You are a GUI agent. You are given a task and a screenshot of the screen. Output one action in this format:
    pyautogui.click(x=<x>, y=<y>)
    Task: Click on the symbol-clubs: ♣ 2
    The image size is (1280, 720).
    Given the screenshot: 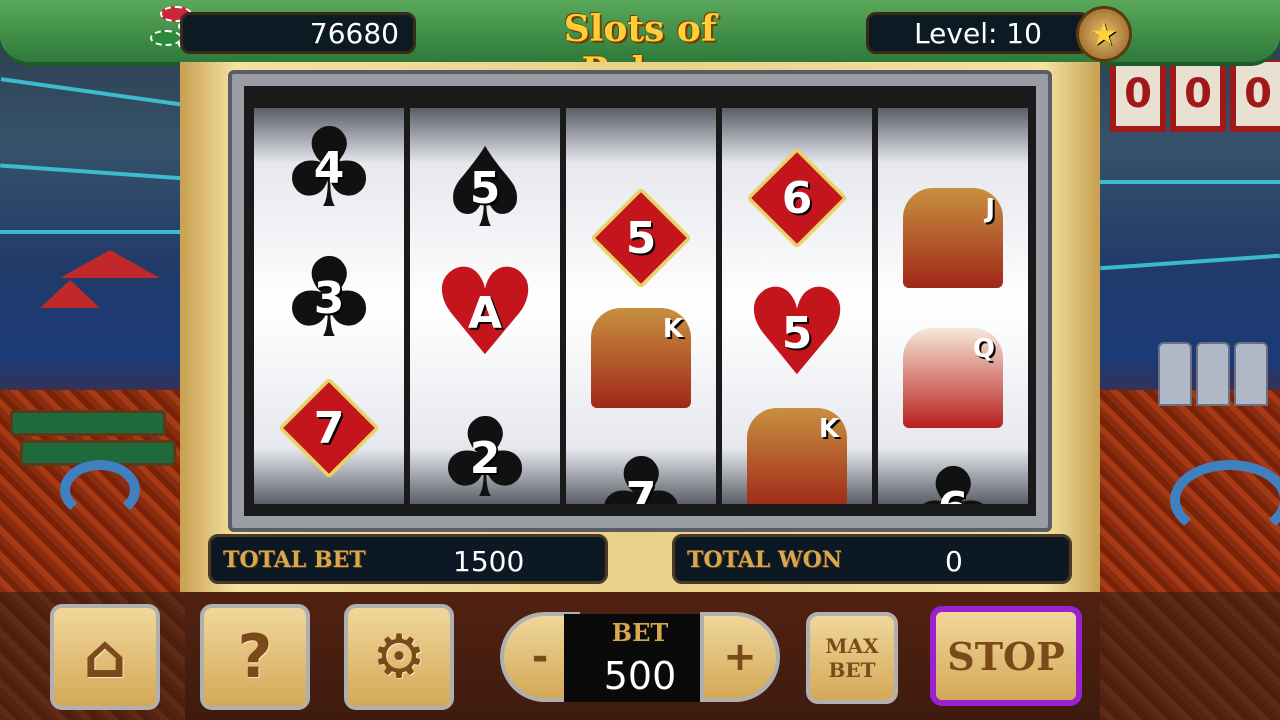 What is the action you would take?
    pyautogui.click(x=485, y=449)
    